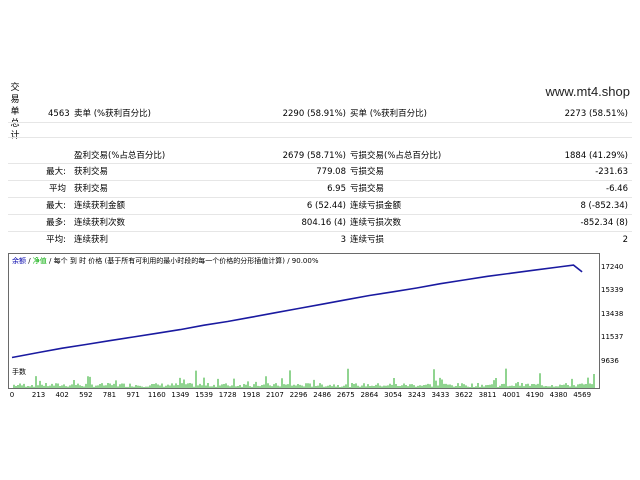 This screenshot has width=640, height=480. What do you see at coordinates (275, 395) in the screenshot?
I see `x-tick-label: 2107` at bounding box center [275, 395].